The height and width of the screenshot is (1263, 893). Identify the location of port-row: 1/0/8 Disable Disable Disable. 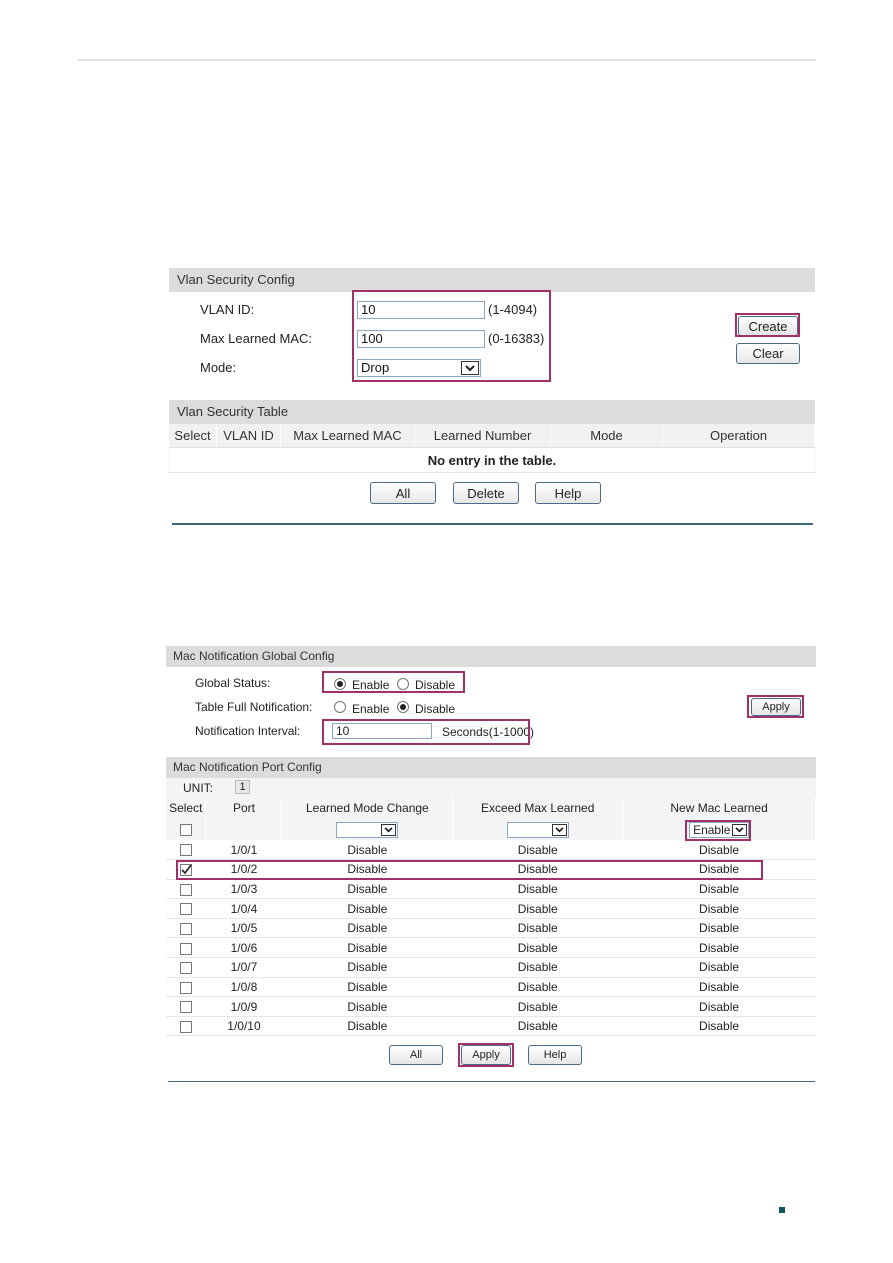
(491, 987).